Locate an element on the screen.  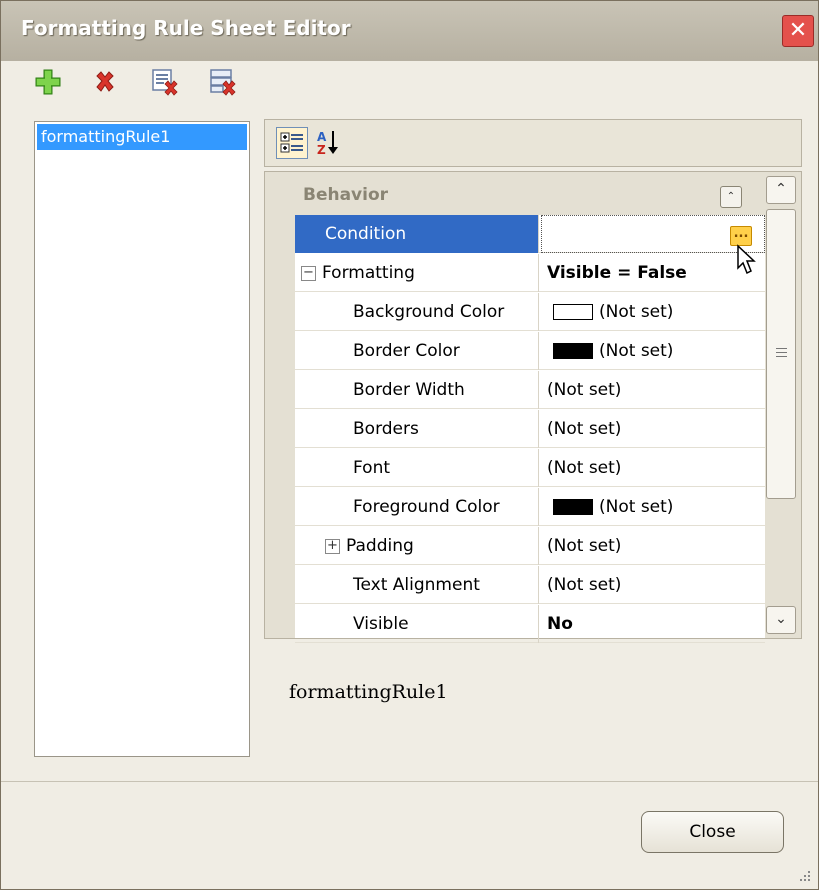
property-name: Condition is located at coordinates (417, 234).